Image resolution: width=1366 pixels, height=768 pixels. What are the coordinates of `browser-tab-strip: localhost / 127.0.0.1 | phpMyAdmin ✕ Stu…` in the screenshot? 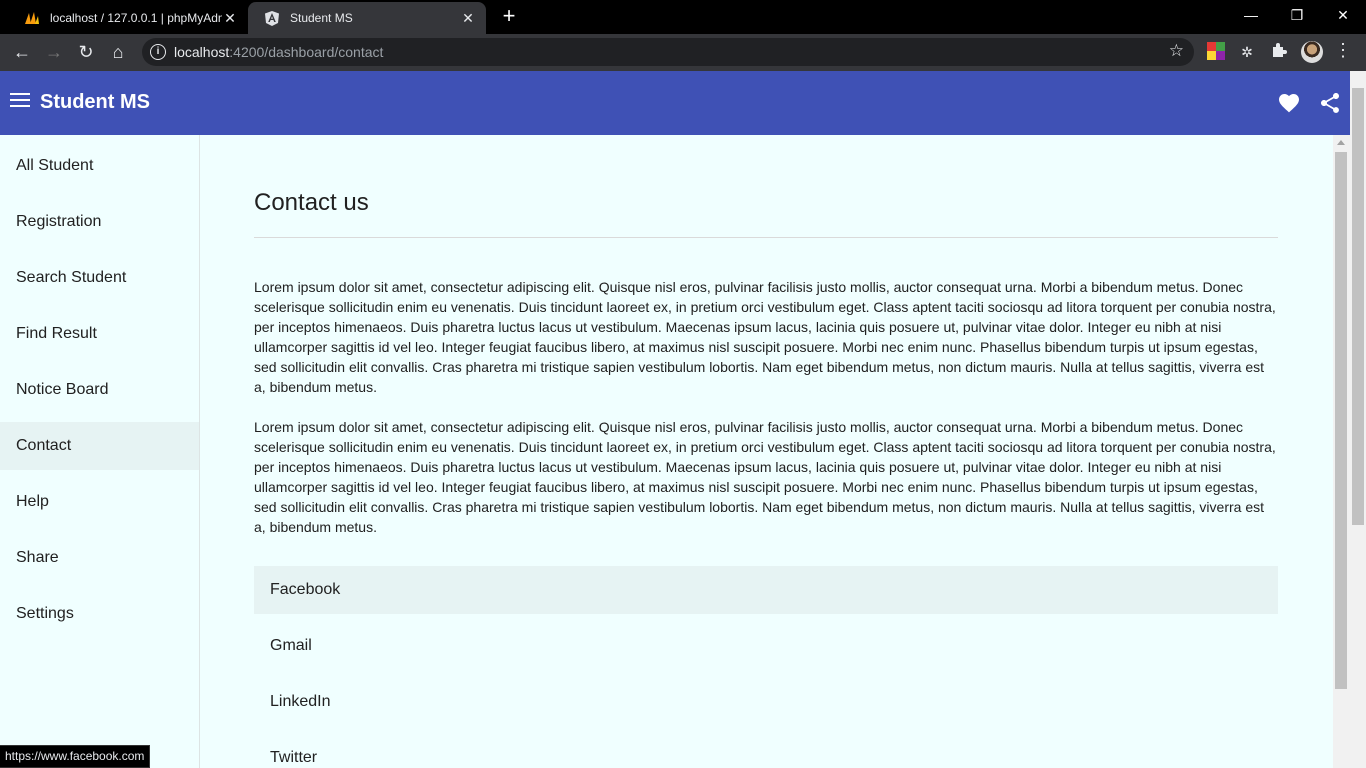 It's located at (683, 17).